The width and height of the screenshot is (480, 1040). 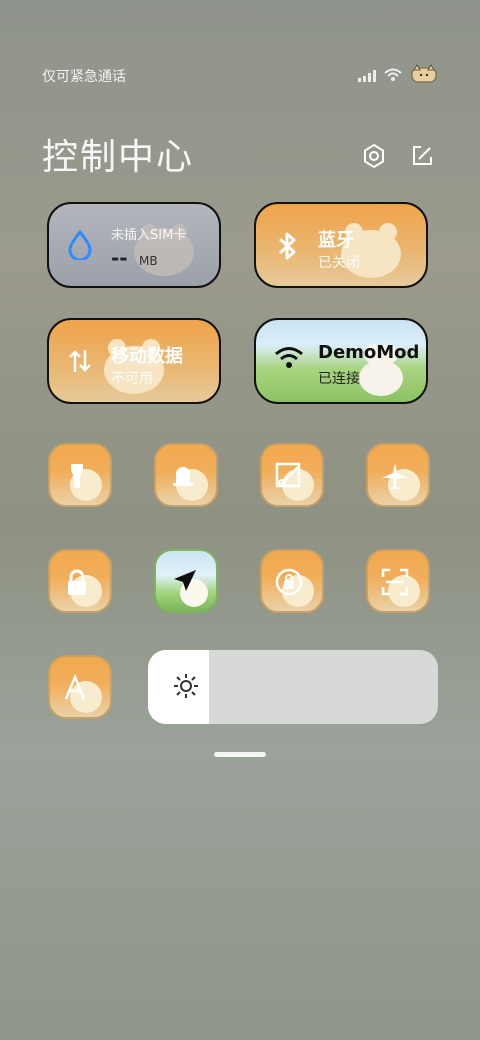 What do you see at coordinates (77, 582) in the screenshot?
I see `lock-icon` at bounding box center [77, 582].